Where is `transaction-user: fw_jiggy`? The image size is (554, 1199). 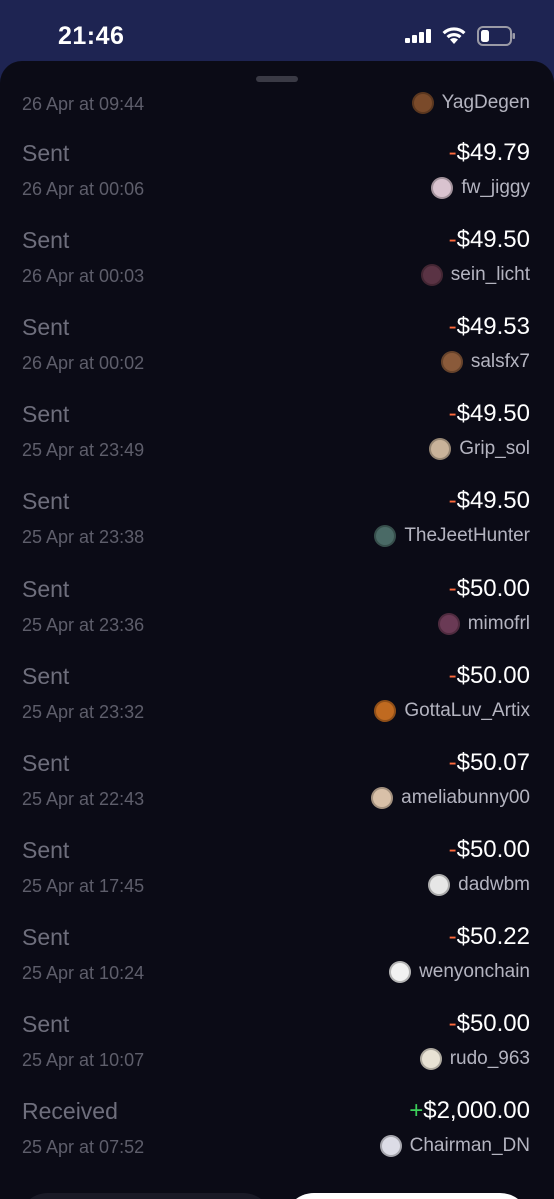
transaction-user: fw_jiggy is located at coordinates (480, 188).